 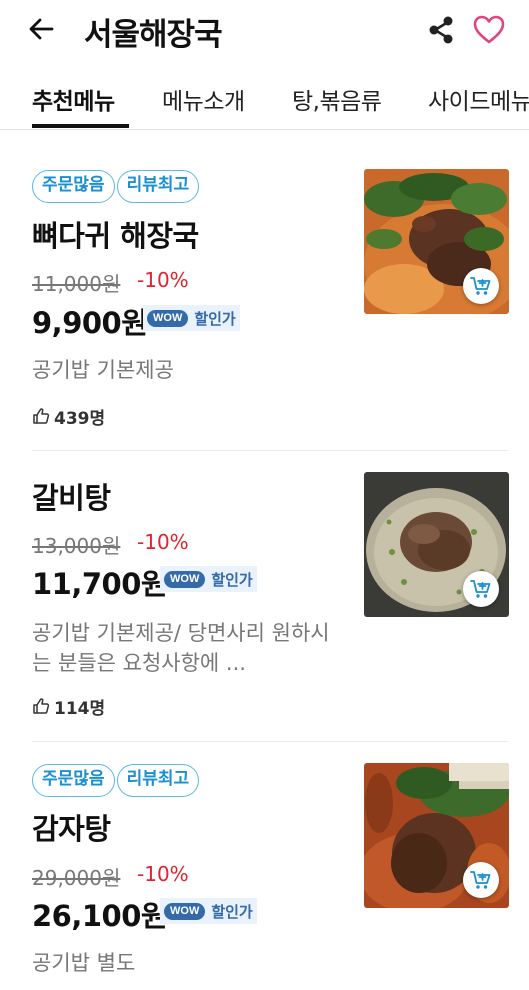 I want to click on like-count: 114명, so click(x=69, y=706).